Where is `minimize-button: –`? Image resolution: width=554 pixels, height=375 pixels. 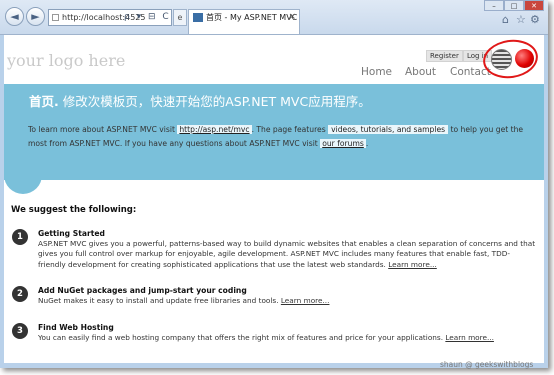 minimize-button: – is located at coordinates (494, 5).